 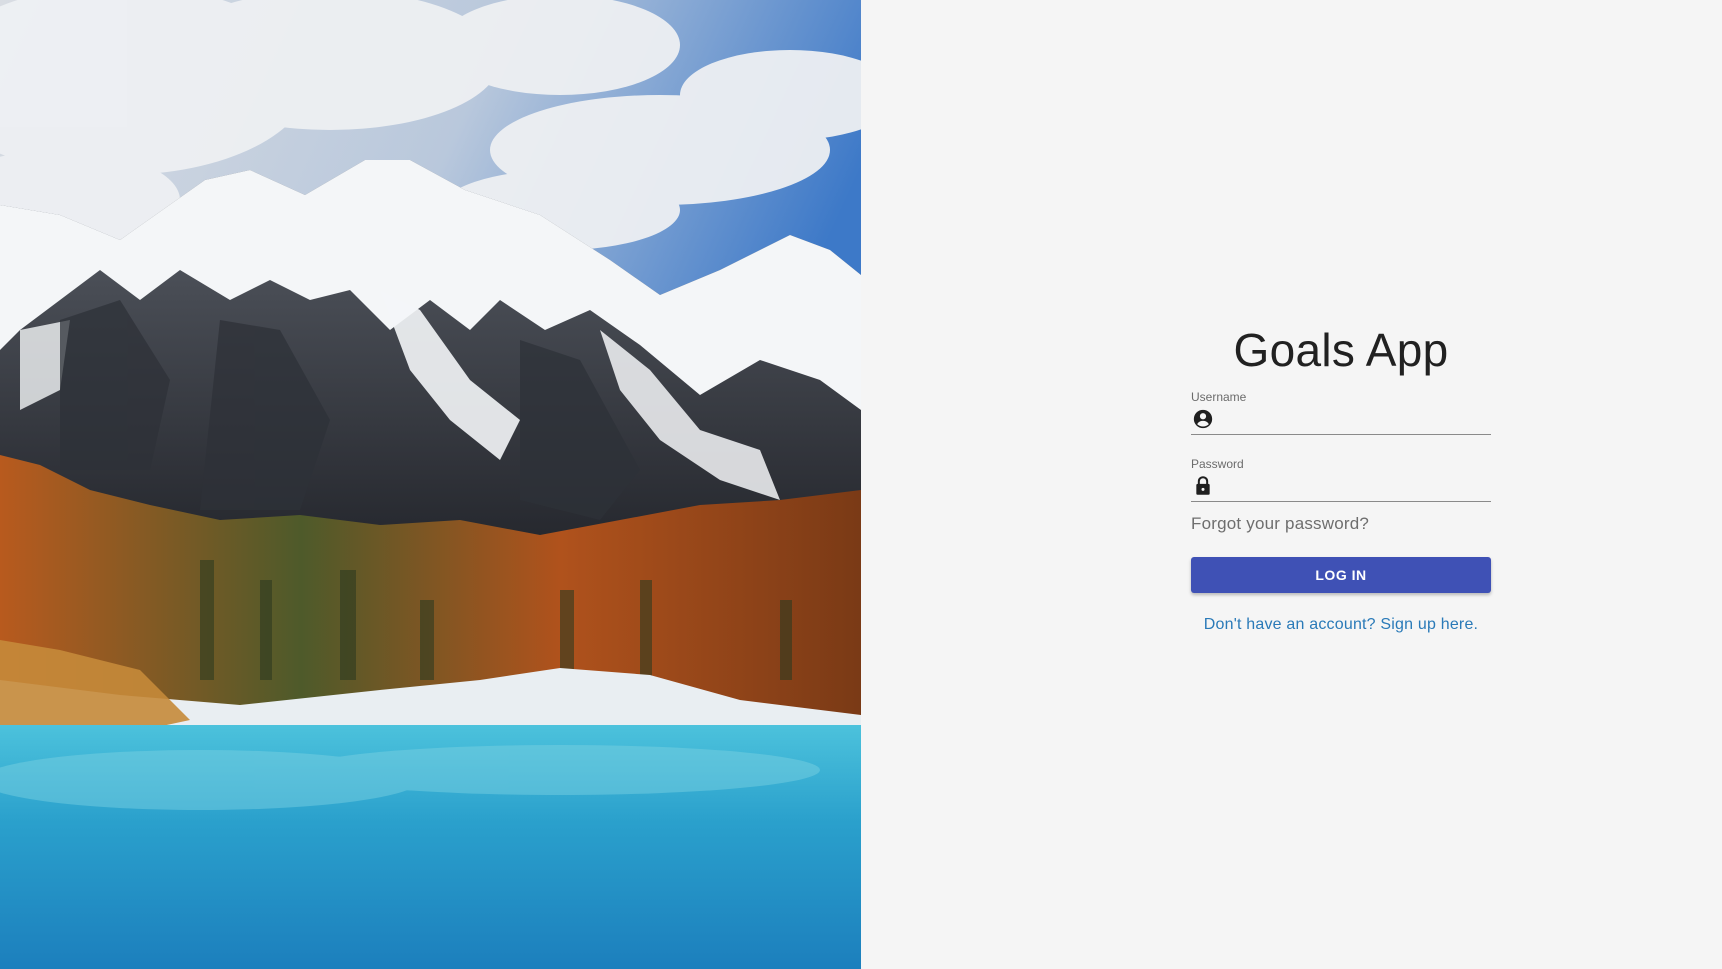 I want to click on username-field: Username, so click(x=1341, y=412).